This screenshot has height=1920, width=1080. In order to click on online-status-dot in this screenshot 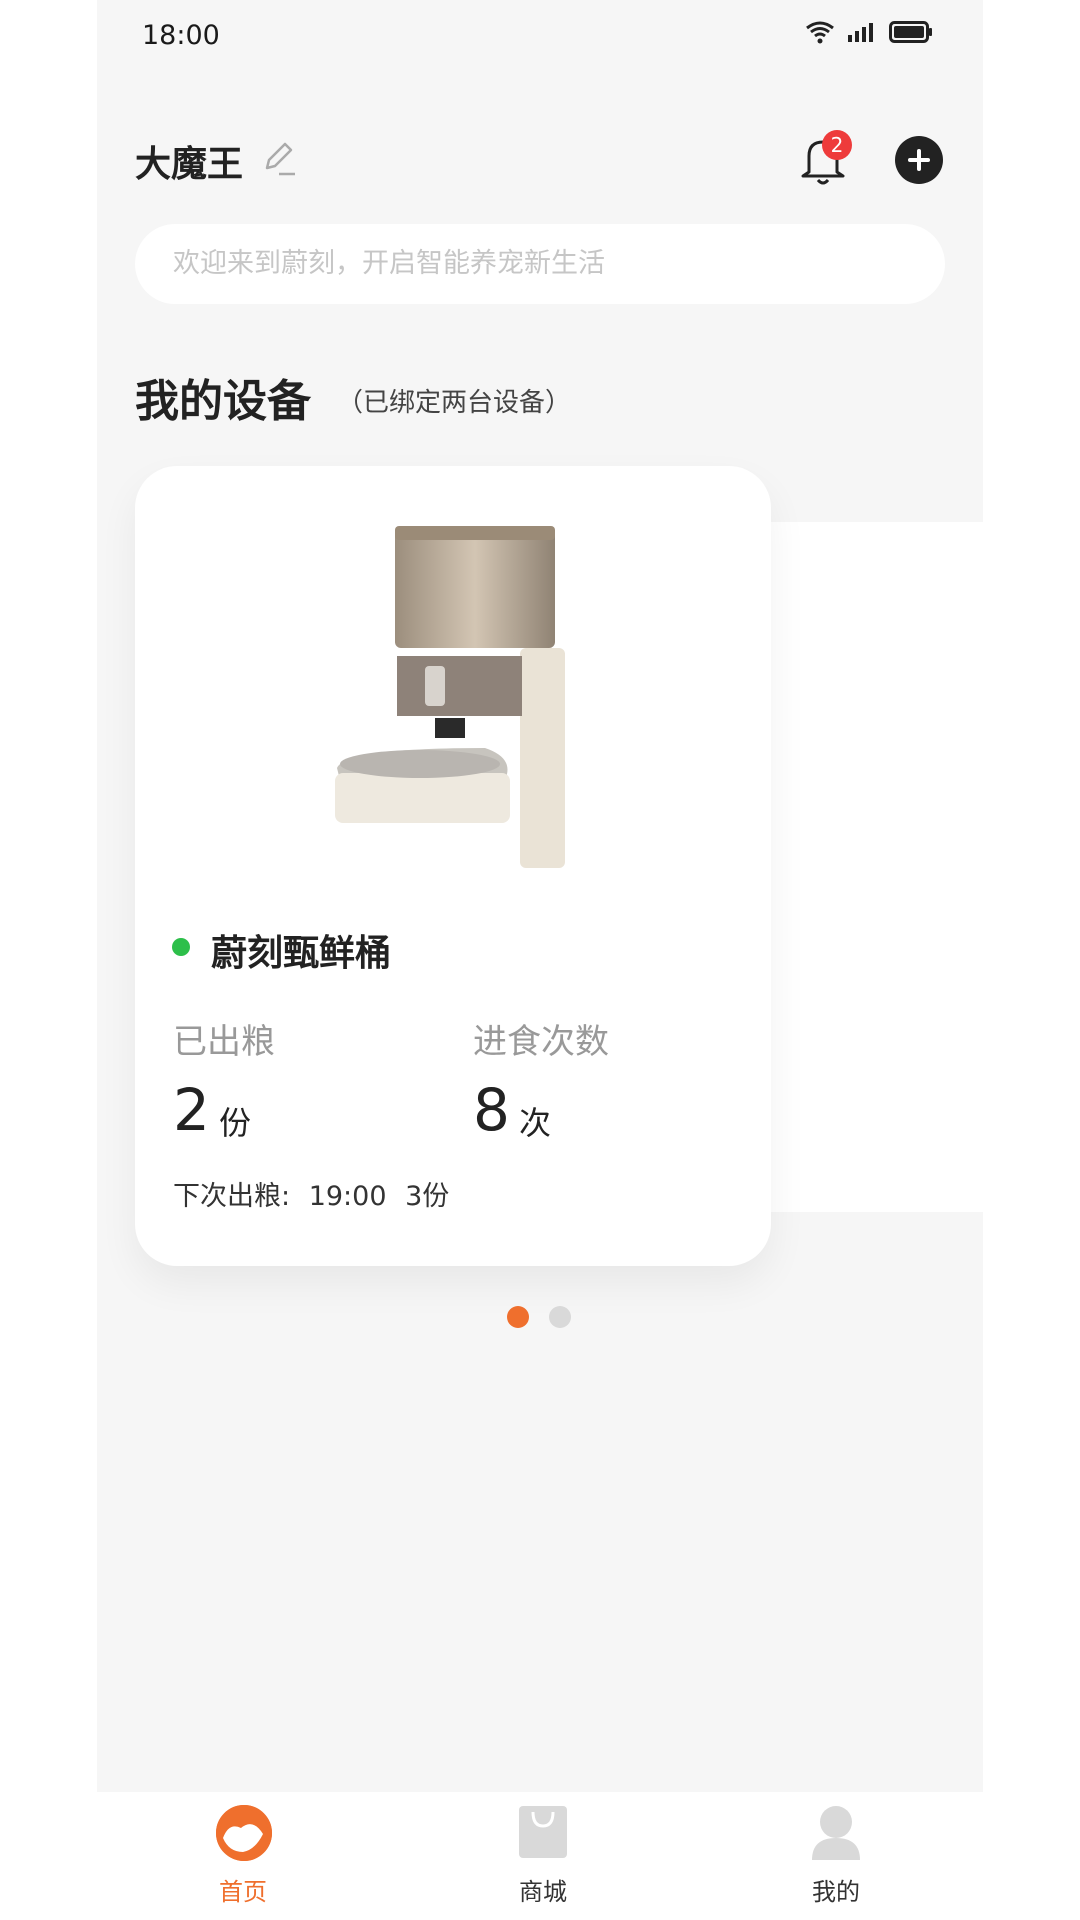, I will do `click(181, 947)`.